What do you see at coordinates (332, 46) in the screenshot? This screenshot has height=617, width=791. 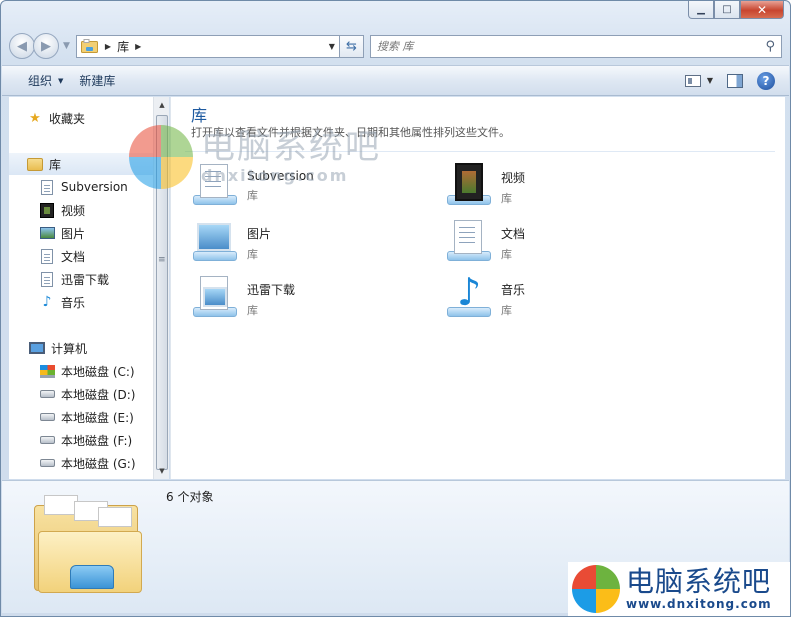 I see `address-dropdown-icon: ▼` at bounding box center [332, 46].